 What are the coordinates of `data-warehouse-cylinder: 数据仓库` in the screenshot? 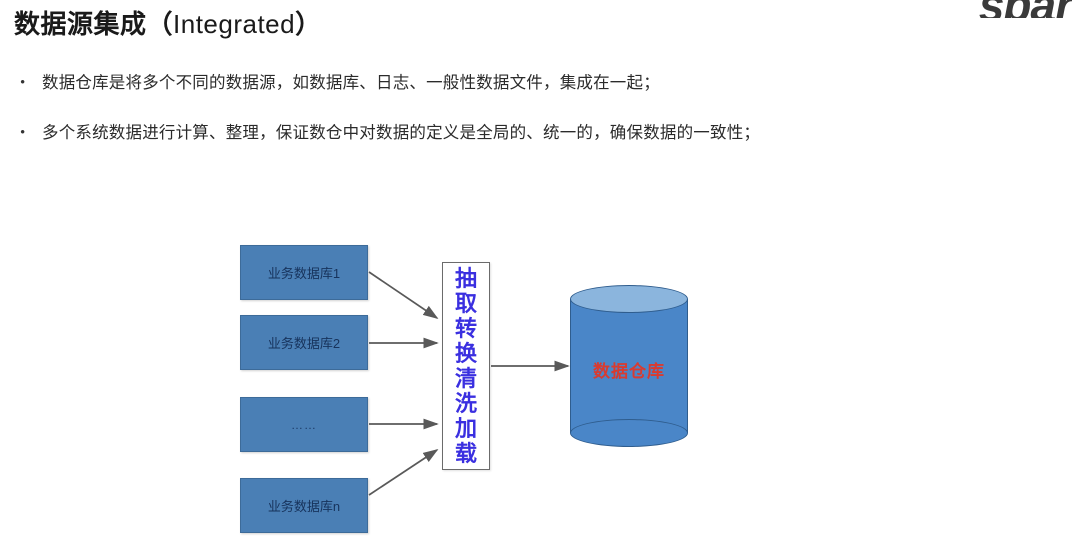 It's located at (629, 366).